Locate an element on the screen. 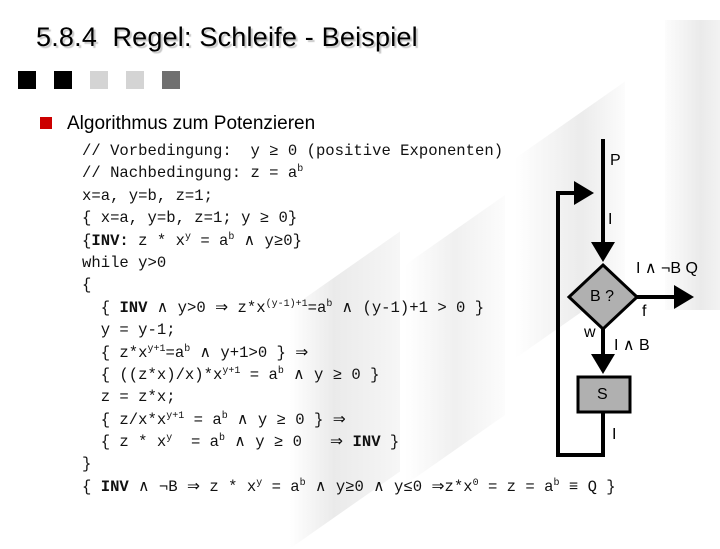 The width and height of the screenshot is (720, 549). label-false: f is located at coordinates (644, 311).